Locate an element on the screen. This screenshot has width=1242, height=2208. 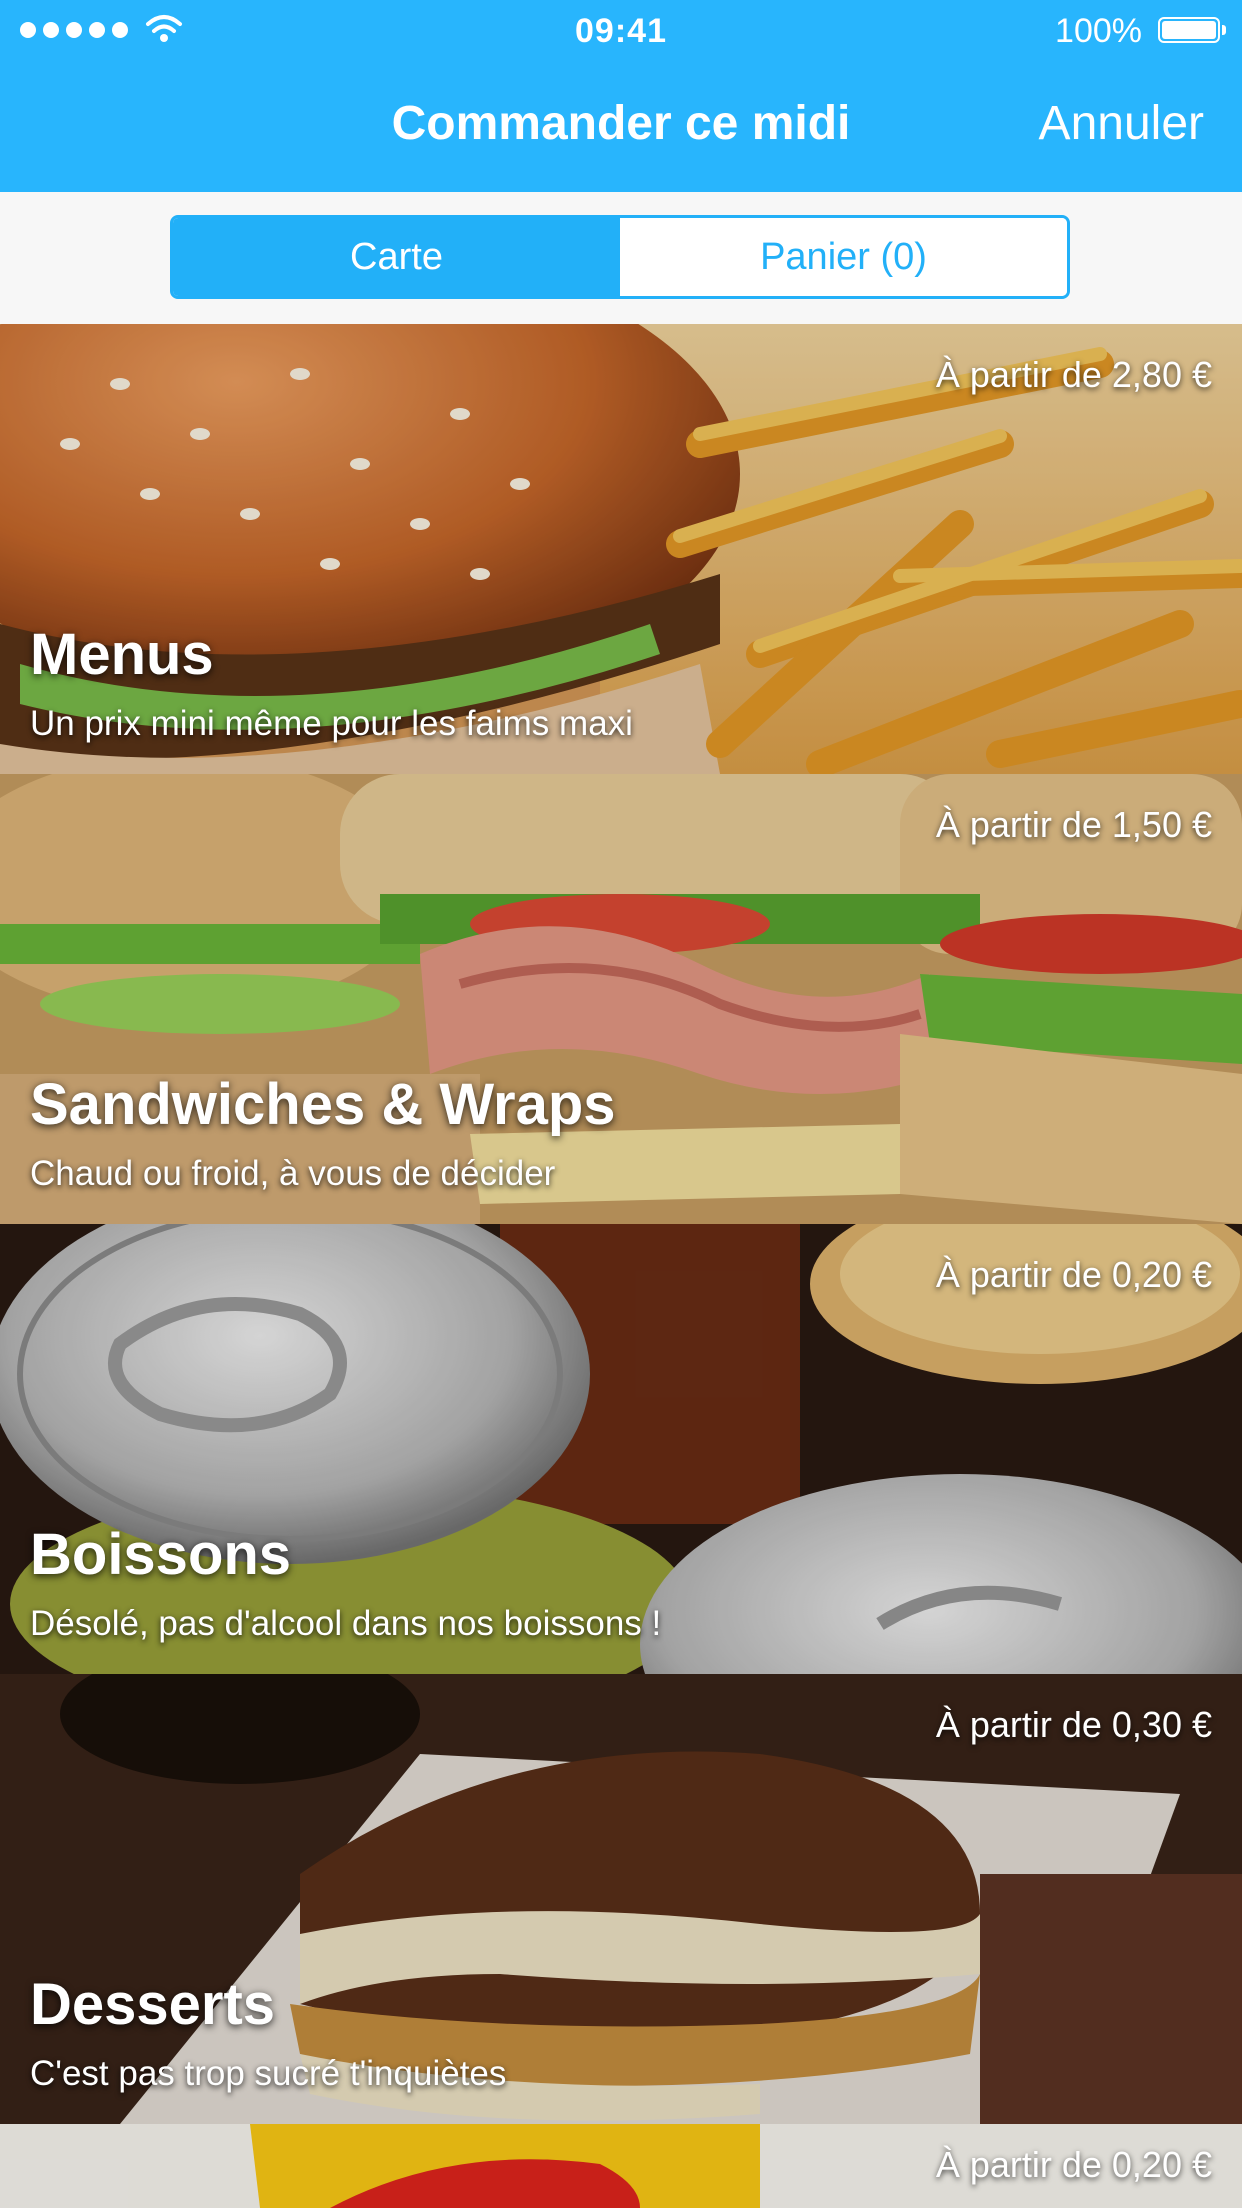
category-snacks: À partir de 0,20 € is located at coordinates (621, 2166).